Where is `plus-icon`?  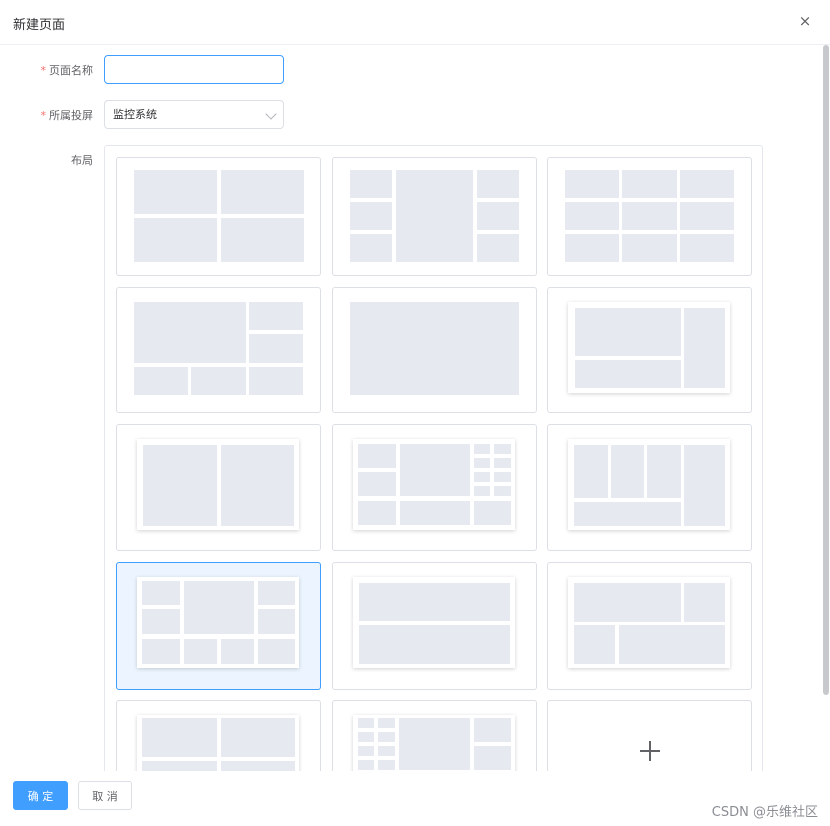
plus-icon is located at coordinates (650, 751).